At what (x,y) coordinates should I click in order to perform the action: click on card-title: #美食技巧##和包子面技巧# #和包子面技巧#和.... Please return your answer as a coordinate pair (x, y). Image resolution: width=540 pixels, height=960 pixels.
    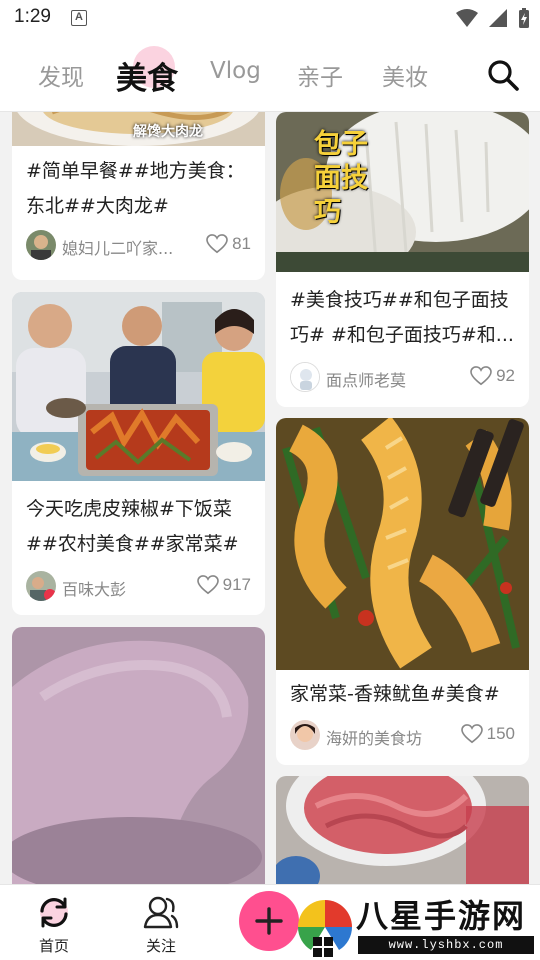
    Looking at the image, I should click on (402, 318).